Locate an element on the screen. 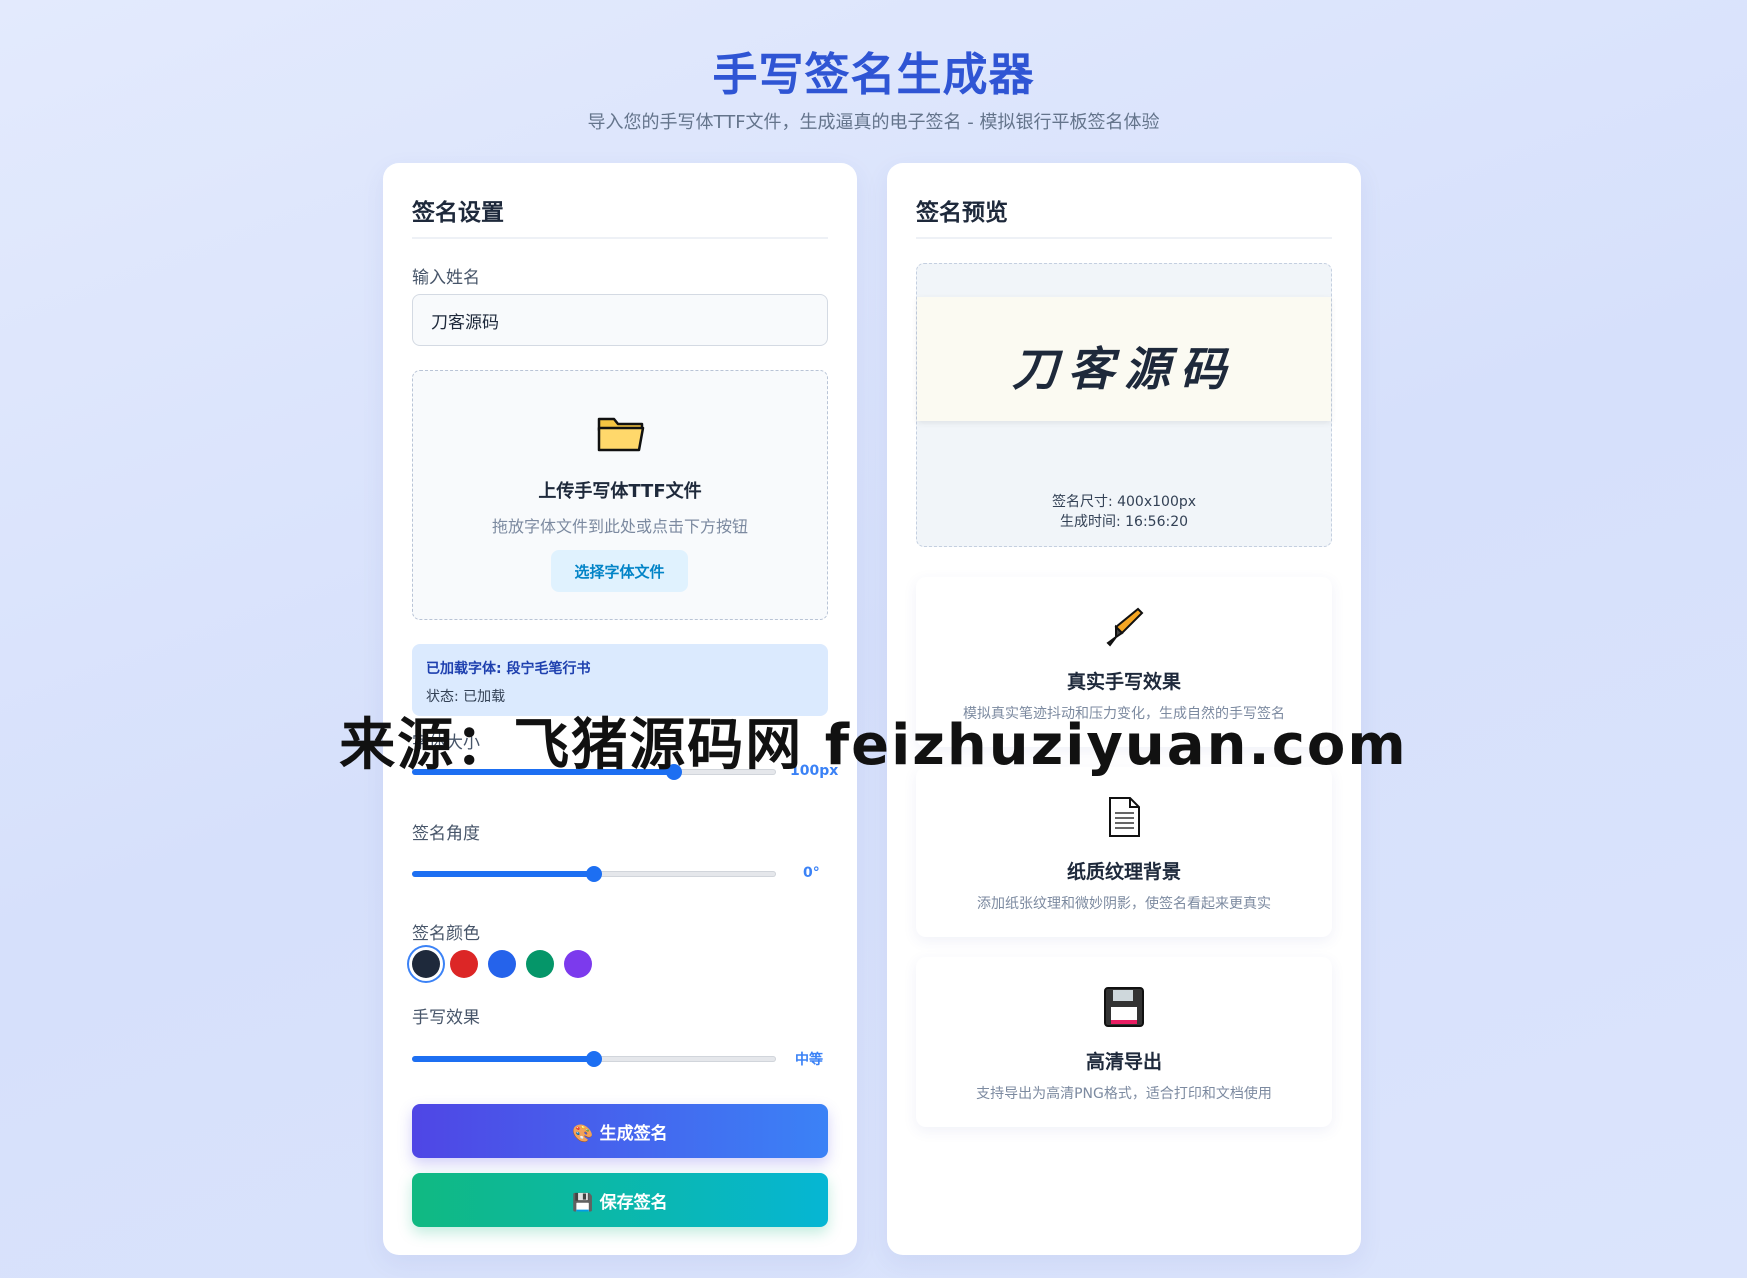  watermark-text: 来源：飞猪源码网 feizhuziyuan.com is located at coordinates (873, 745).